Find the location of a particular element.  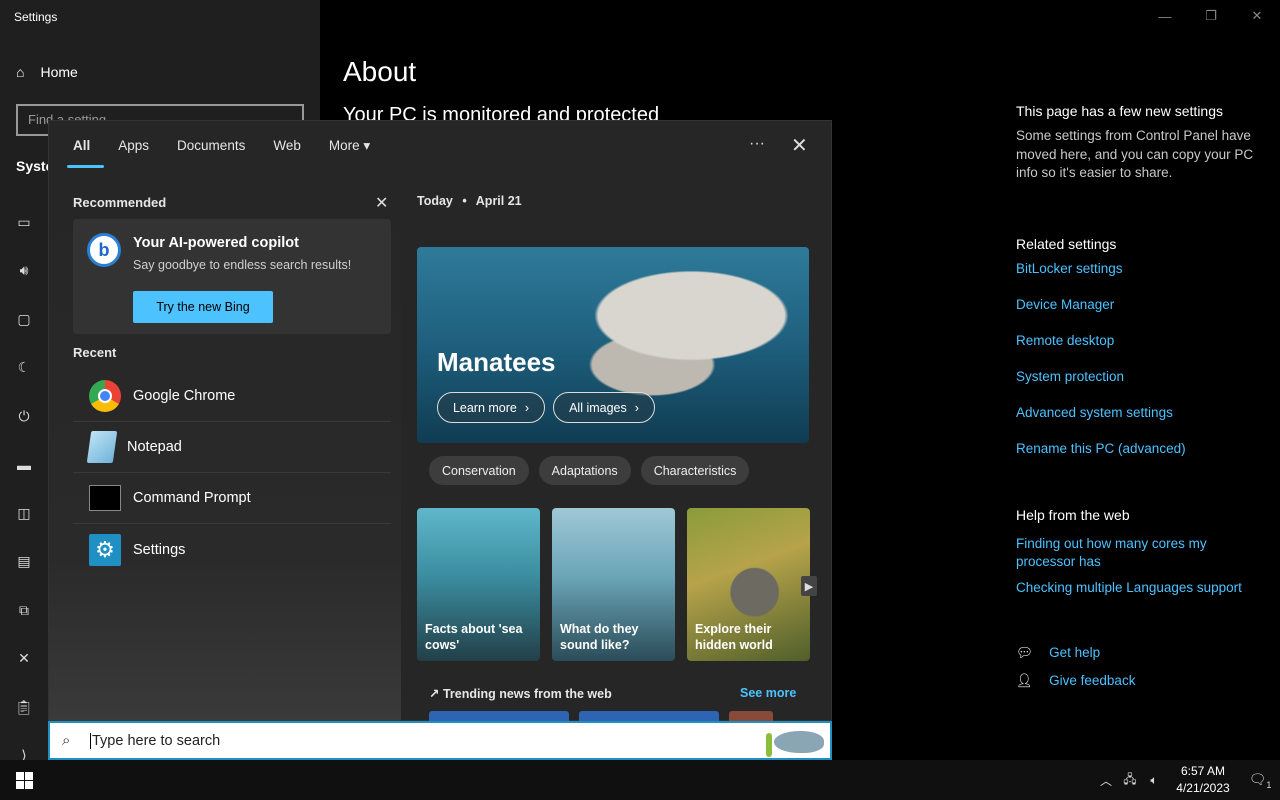

hero-card: Manatees Learn more › All images › is located at coordinates (613, 345).